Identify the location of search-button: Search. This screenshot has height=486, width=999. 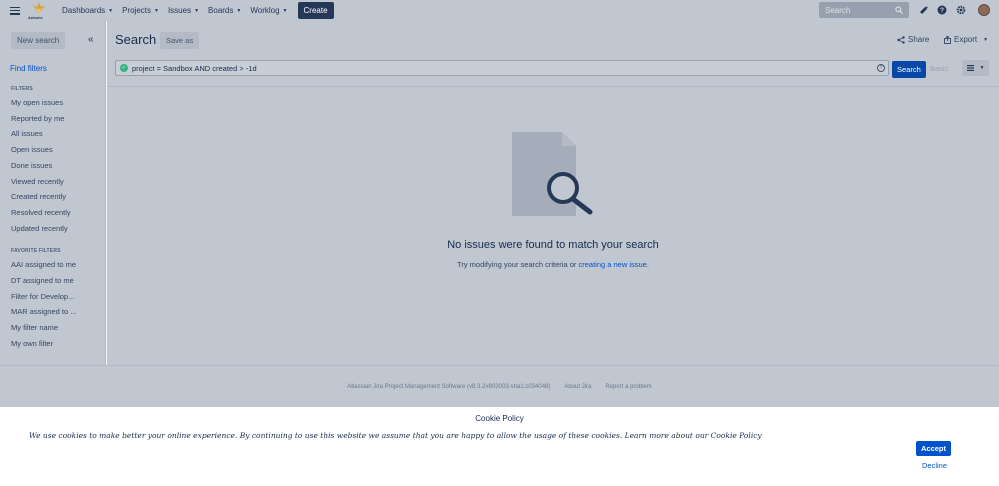
(909, 69).